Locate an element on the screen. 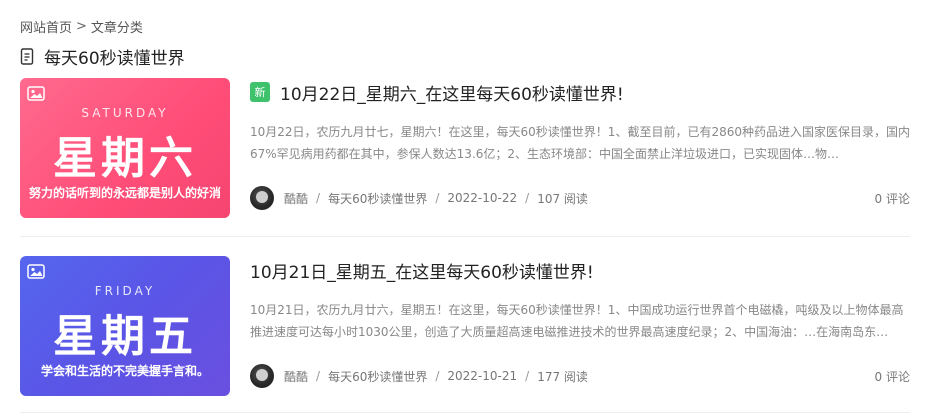  page-title: 每天60秒读懂世界 is located at coordinates (102, 56).